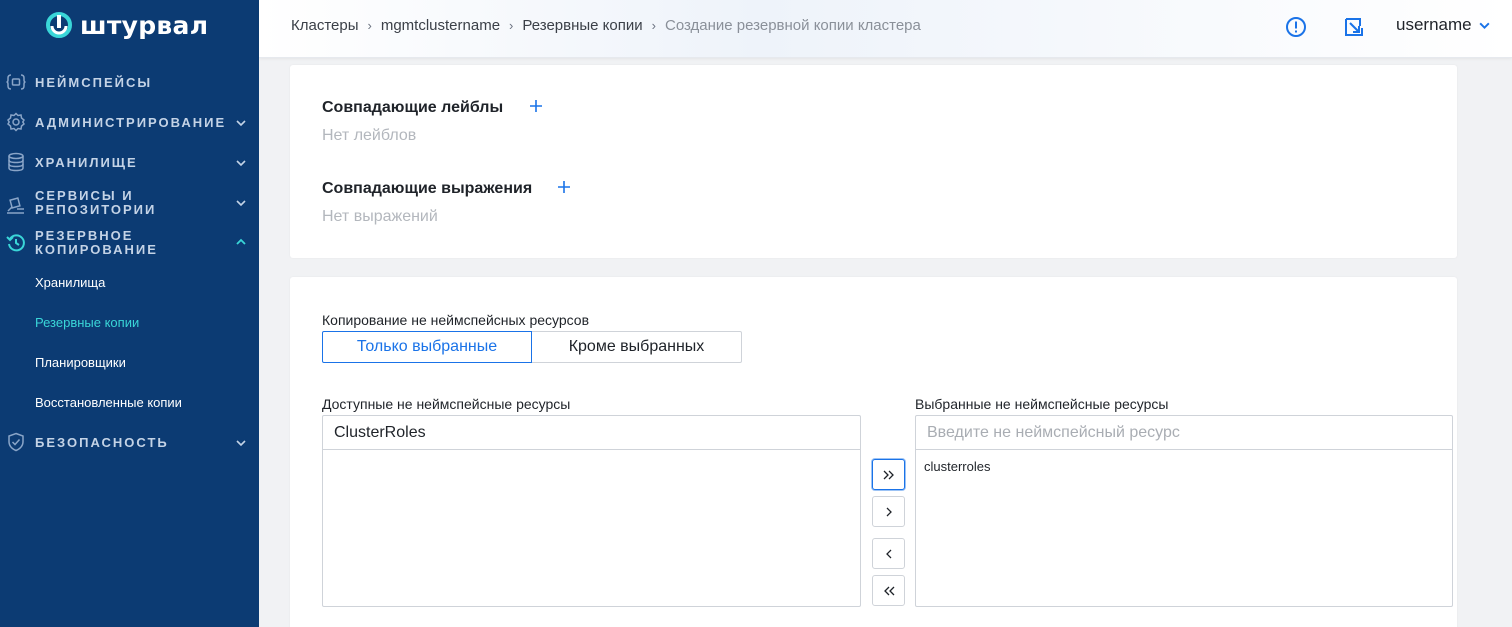 The image size is (1512, 627). Describe the element at coordinates (957, 466) in the screenshot. I see `list-item: clusterroles` at that location.